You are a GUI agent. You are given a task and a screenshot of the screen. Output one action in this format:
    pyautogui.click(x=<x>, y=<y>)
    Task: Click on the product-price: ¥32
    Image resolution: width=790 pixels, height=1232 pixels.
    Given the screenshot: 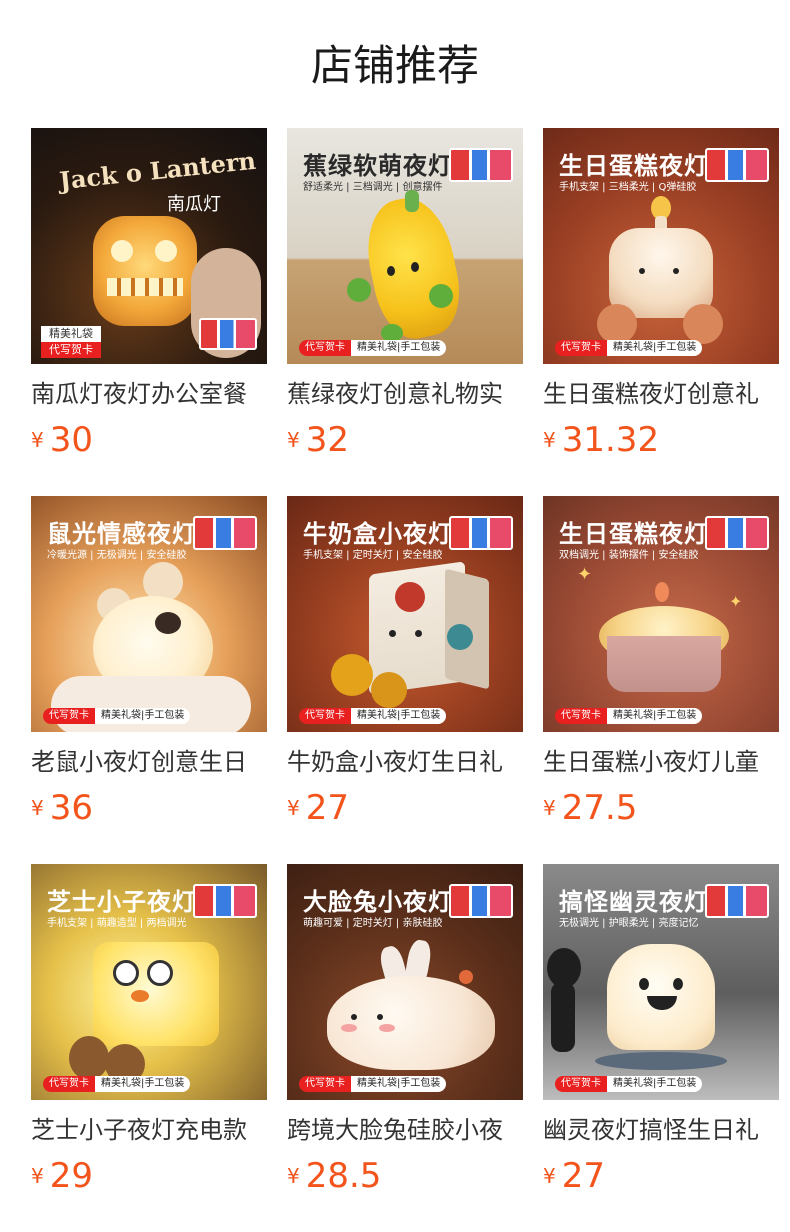 What is the action you would take?
    pyautogui.click(x=318, y=440)
    